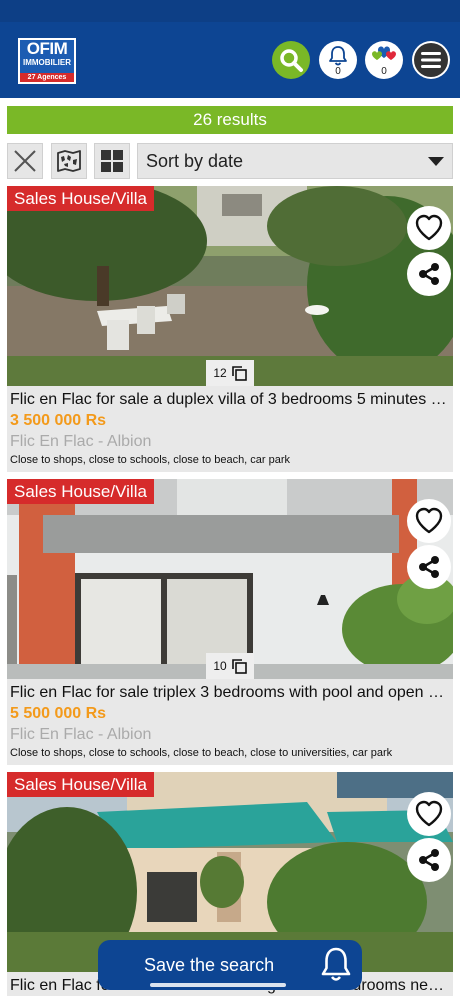  What do you see at coordinates (58, 420) in the screenshot?
I see `listing-price: 3 500 000 Rs` at bounding box center [58, 420].